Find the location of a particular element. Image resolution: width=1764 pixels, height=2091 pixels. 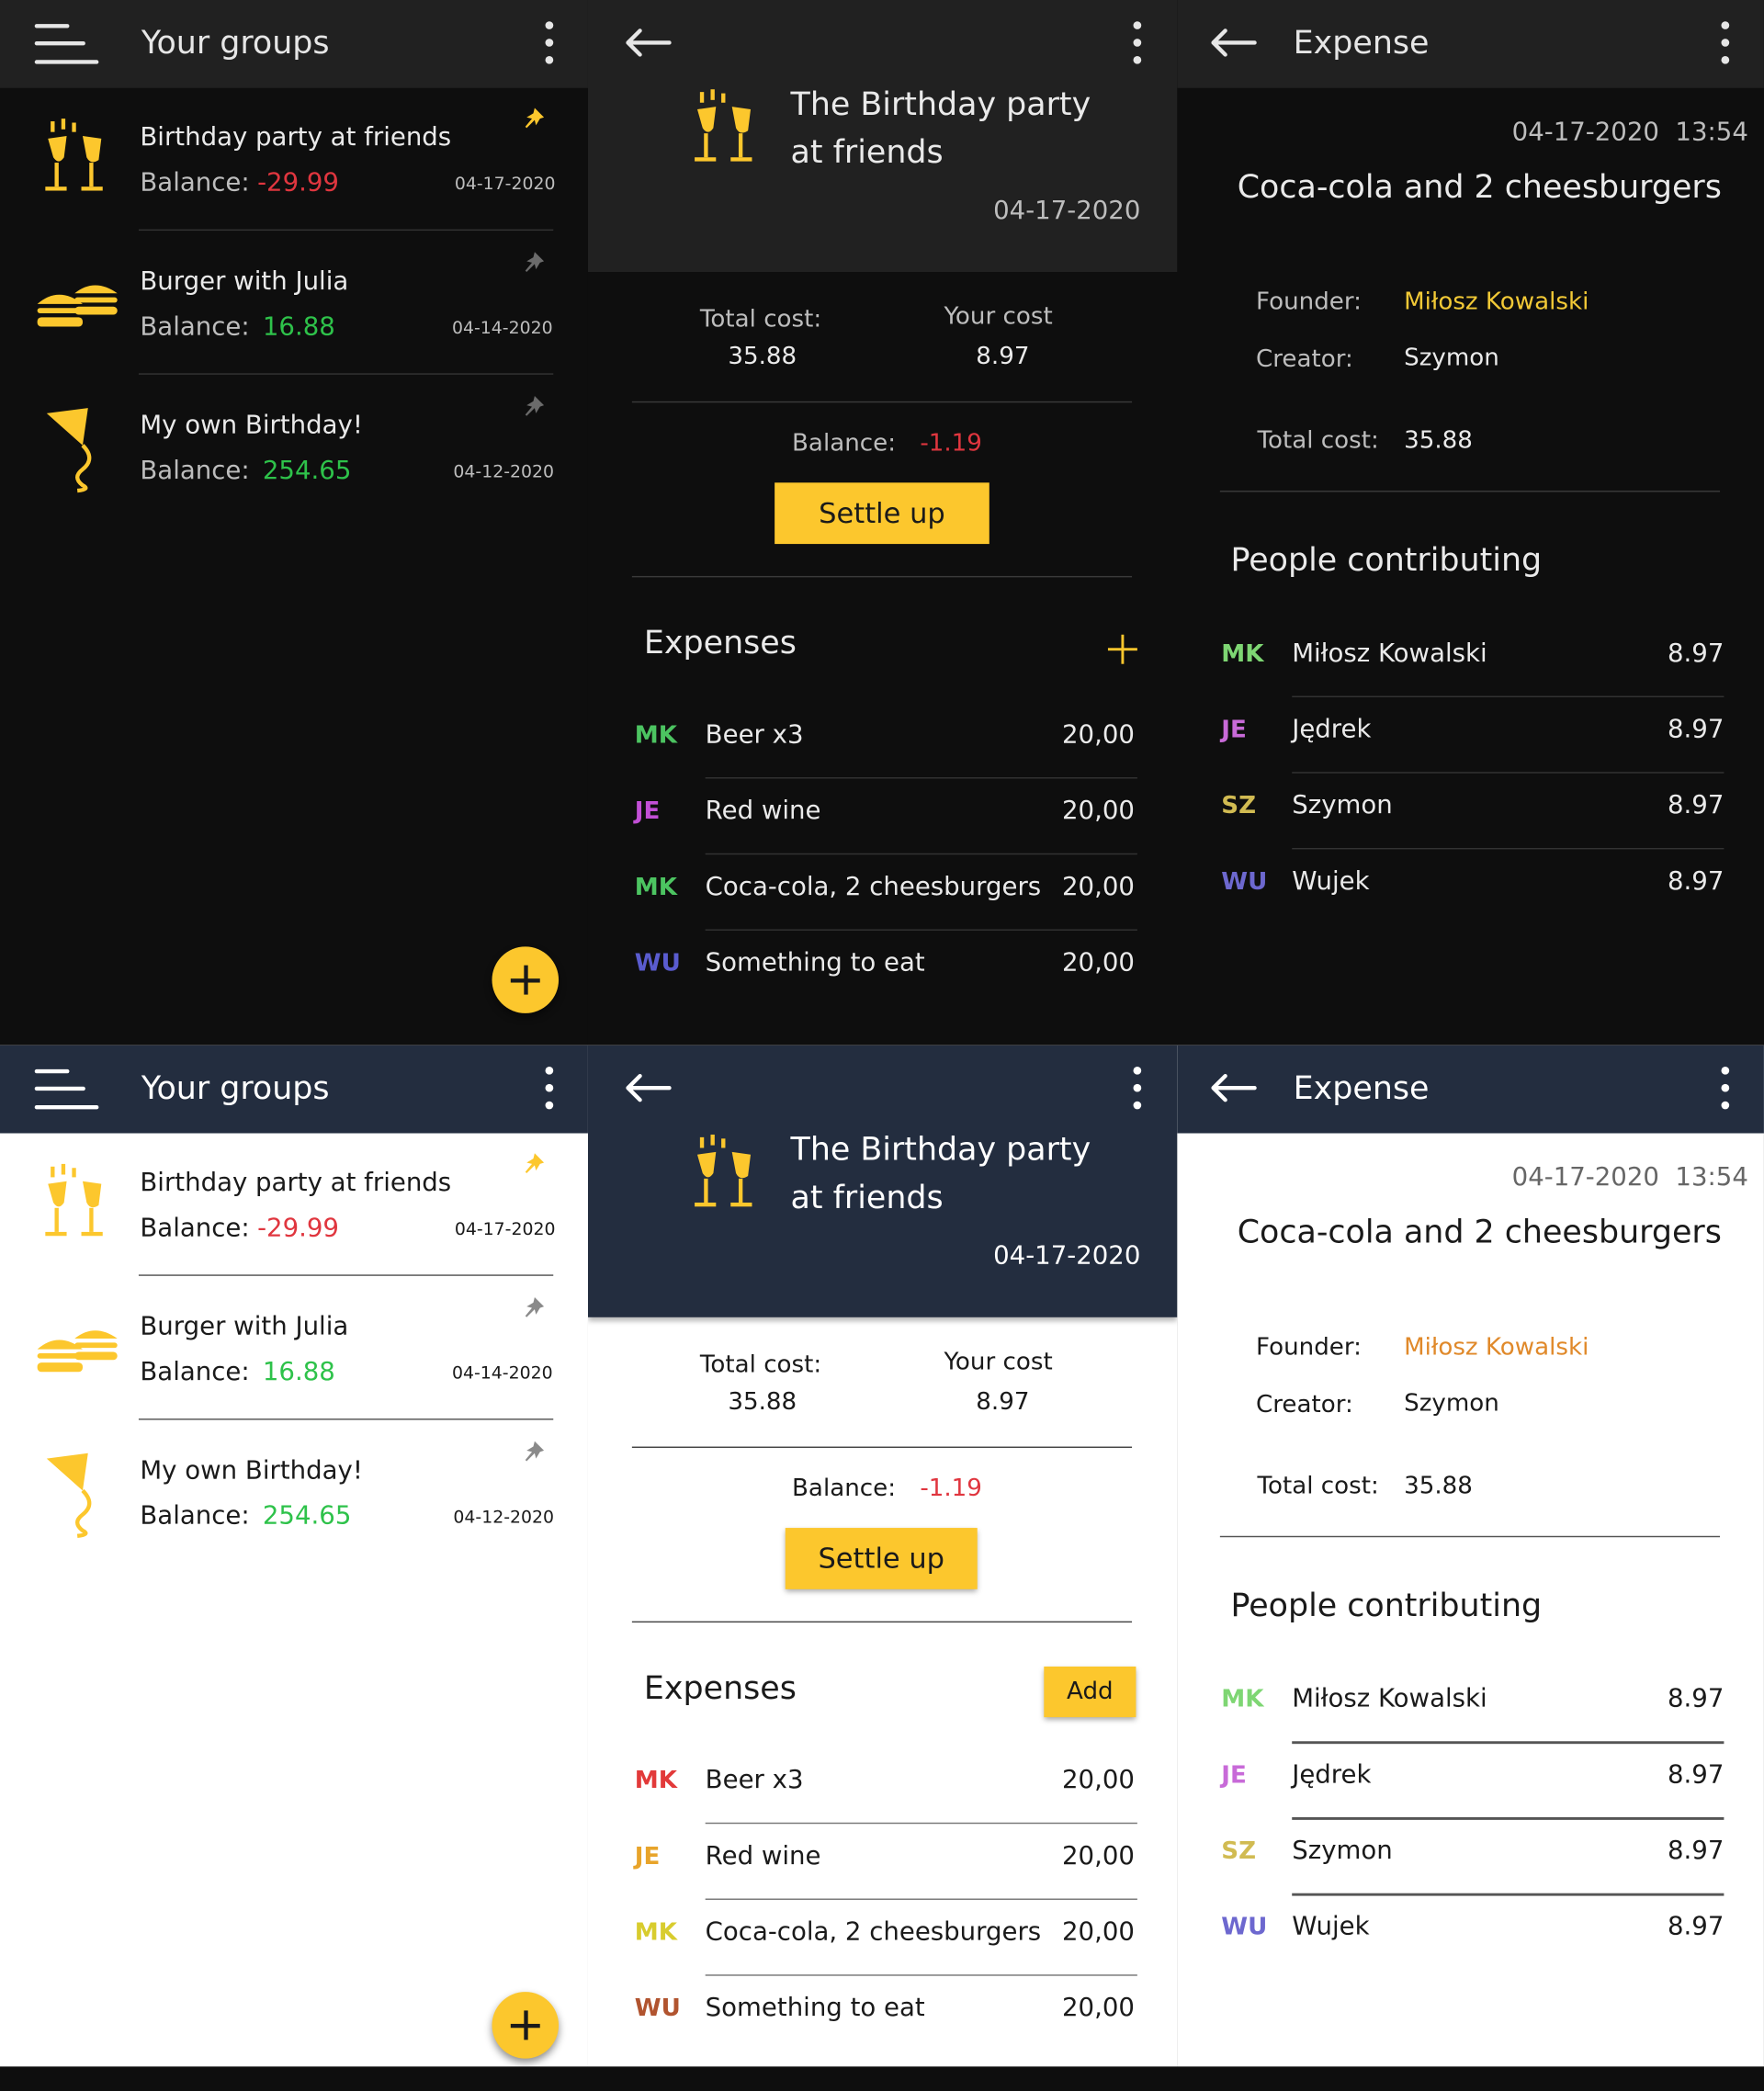

add-expense-plus-icon is located at coordinates (1122, 649).